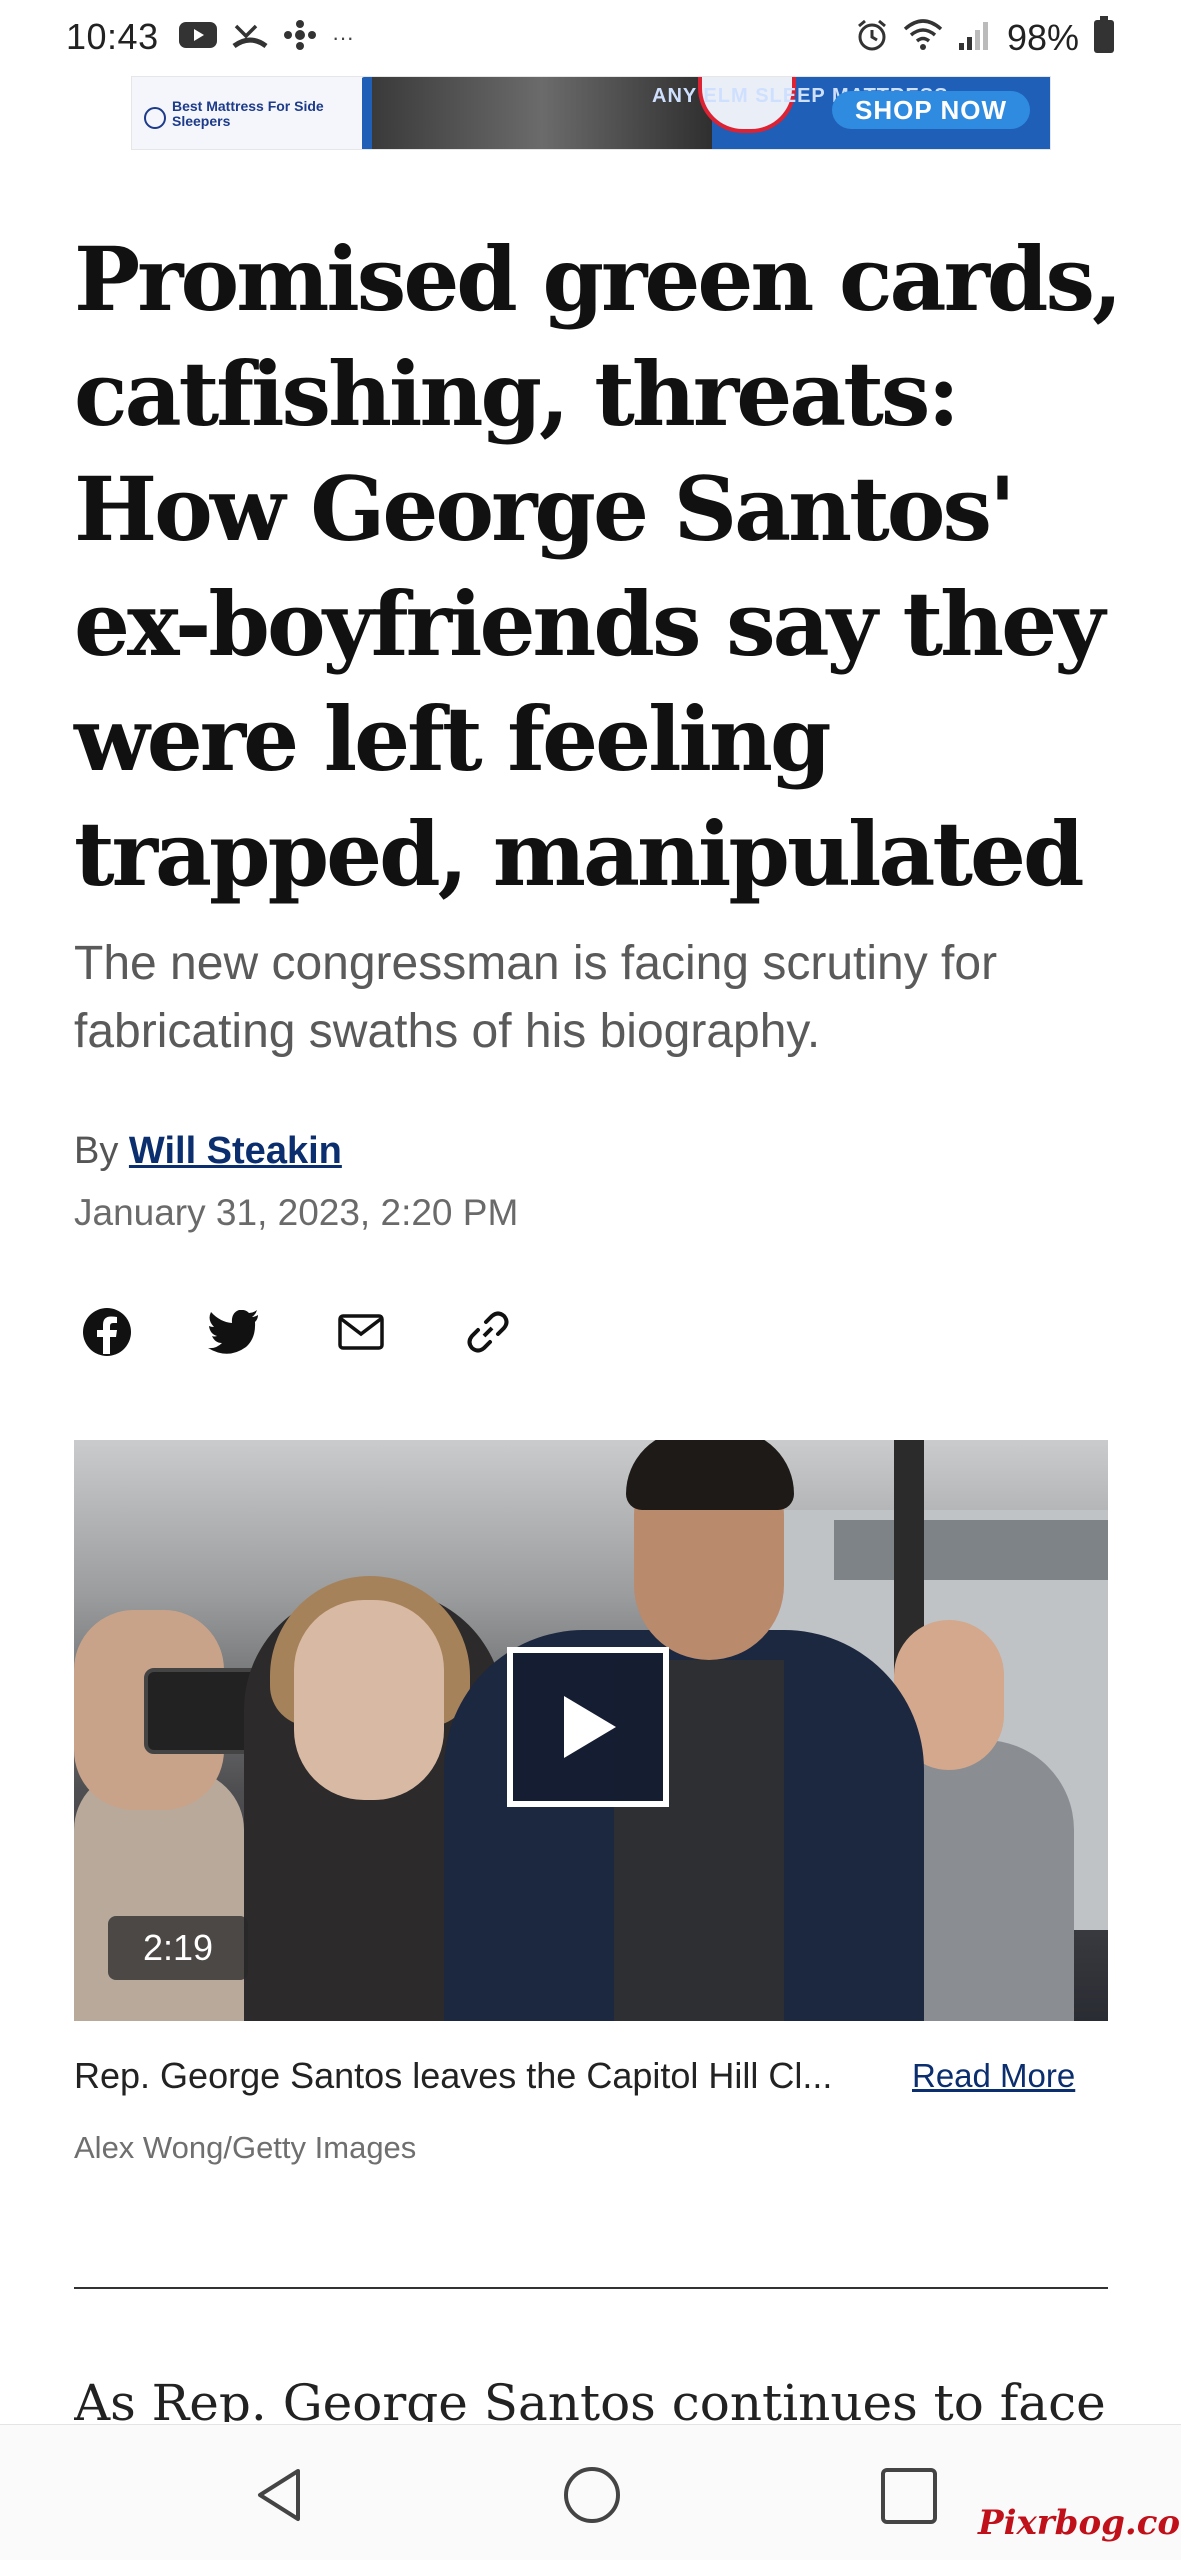  Describe the element at coordinates (297, 1332) in the screenshot. I see `share-row` at that location.